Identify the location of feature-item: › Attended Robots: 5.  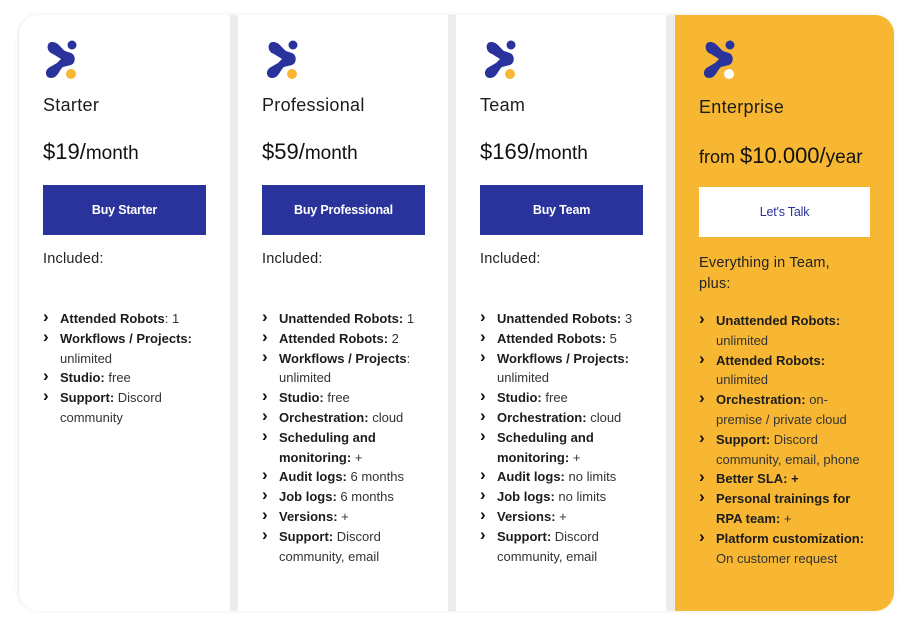
(565, 337).